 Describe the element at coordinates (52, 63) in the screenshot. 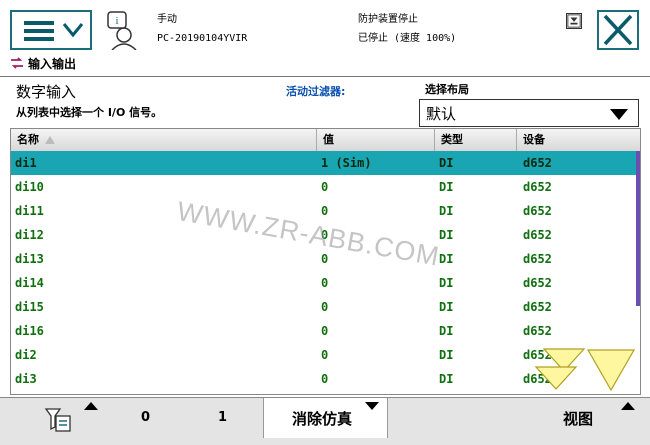

I see `window-title-text: 输入输出` at that location.